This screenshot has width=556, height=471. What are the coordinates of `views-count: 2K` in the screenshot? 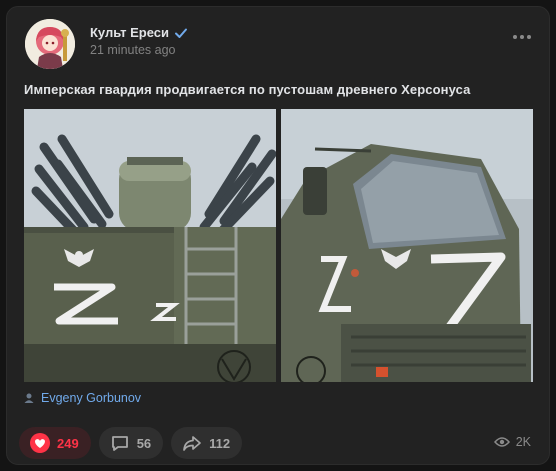 It's located at (523, 442).